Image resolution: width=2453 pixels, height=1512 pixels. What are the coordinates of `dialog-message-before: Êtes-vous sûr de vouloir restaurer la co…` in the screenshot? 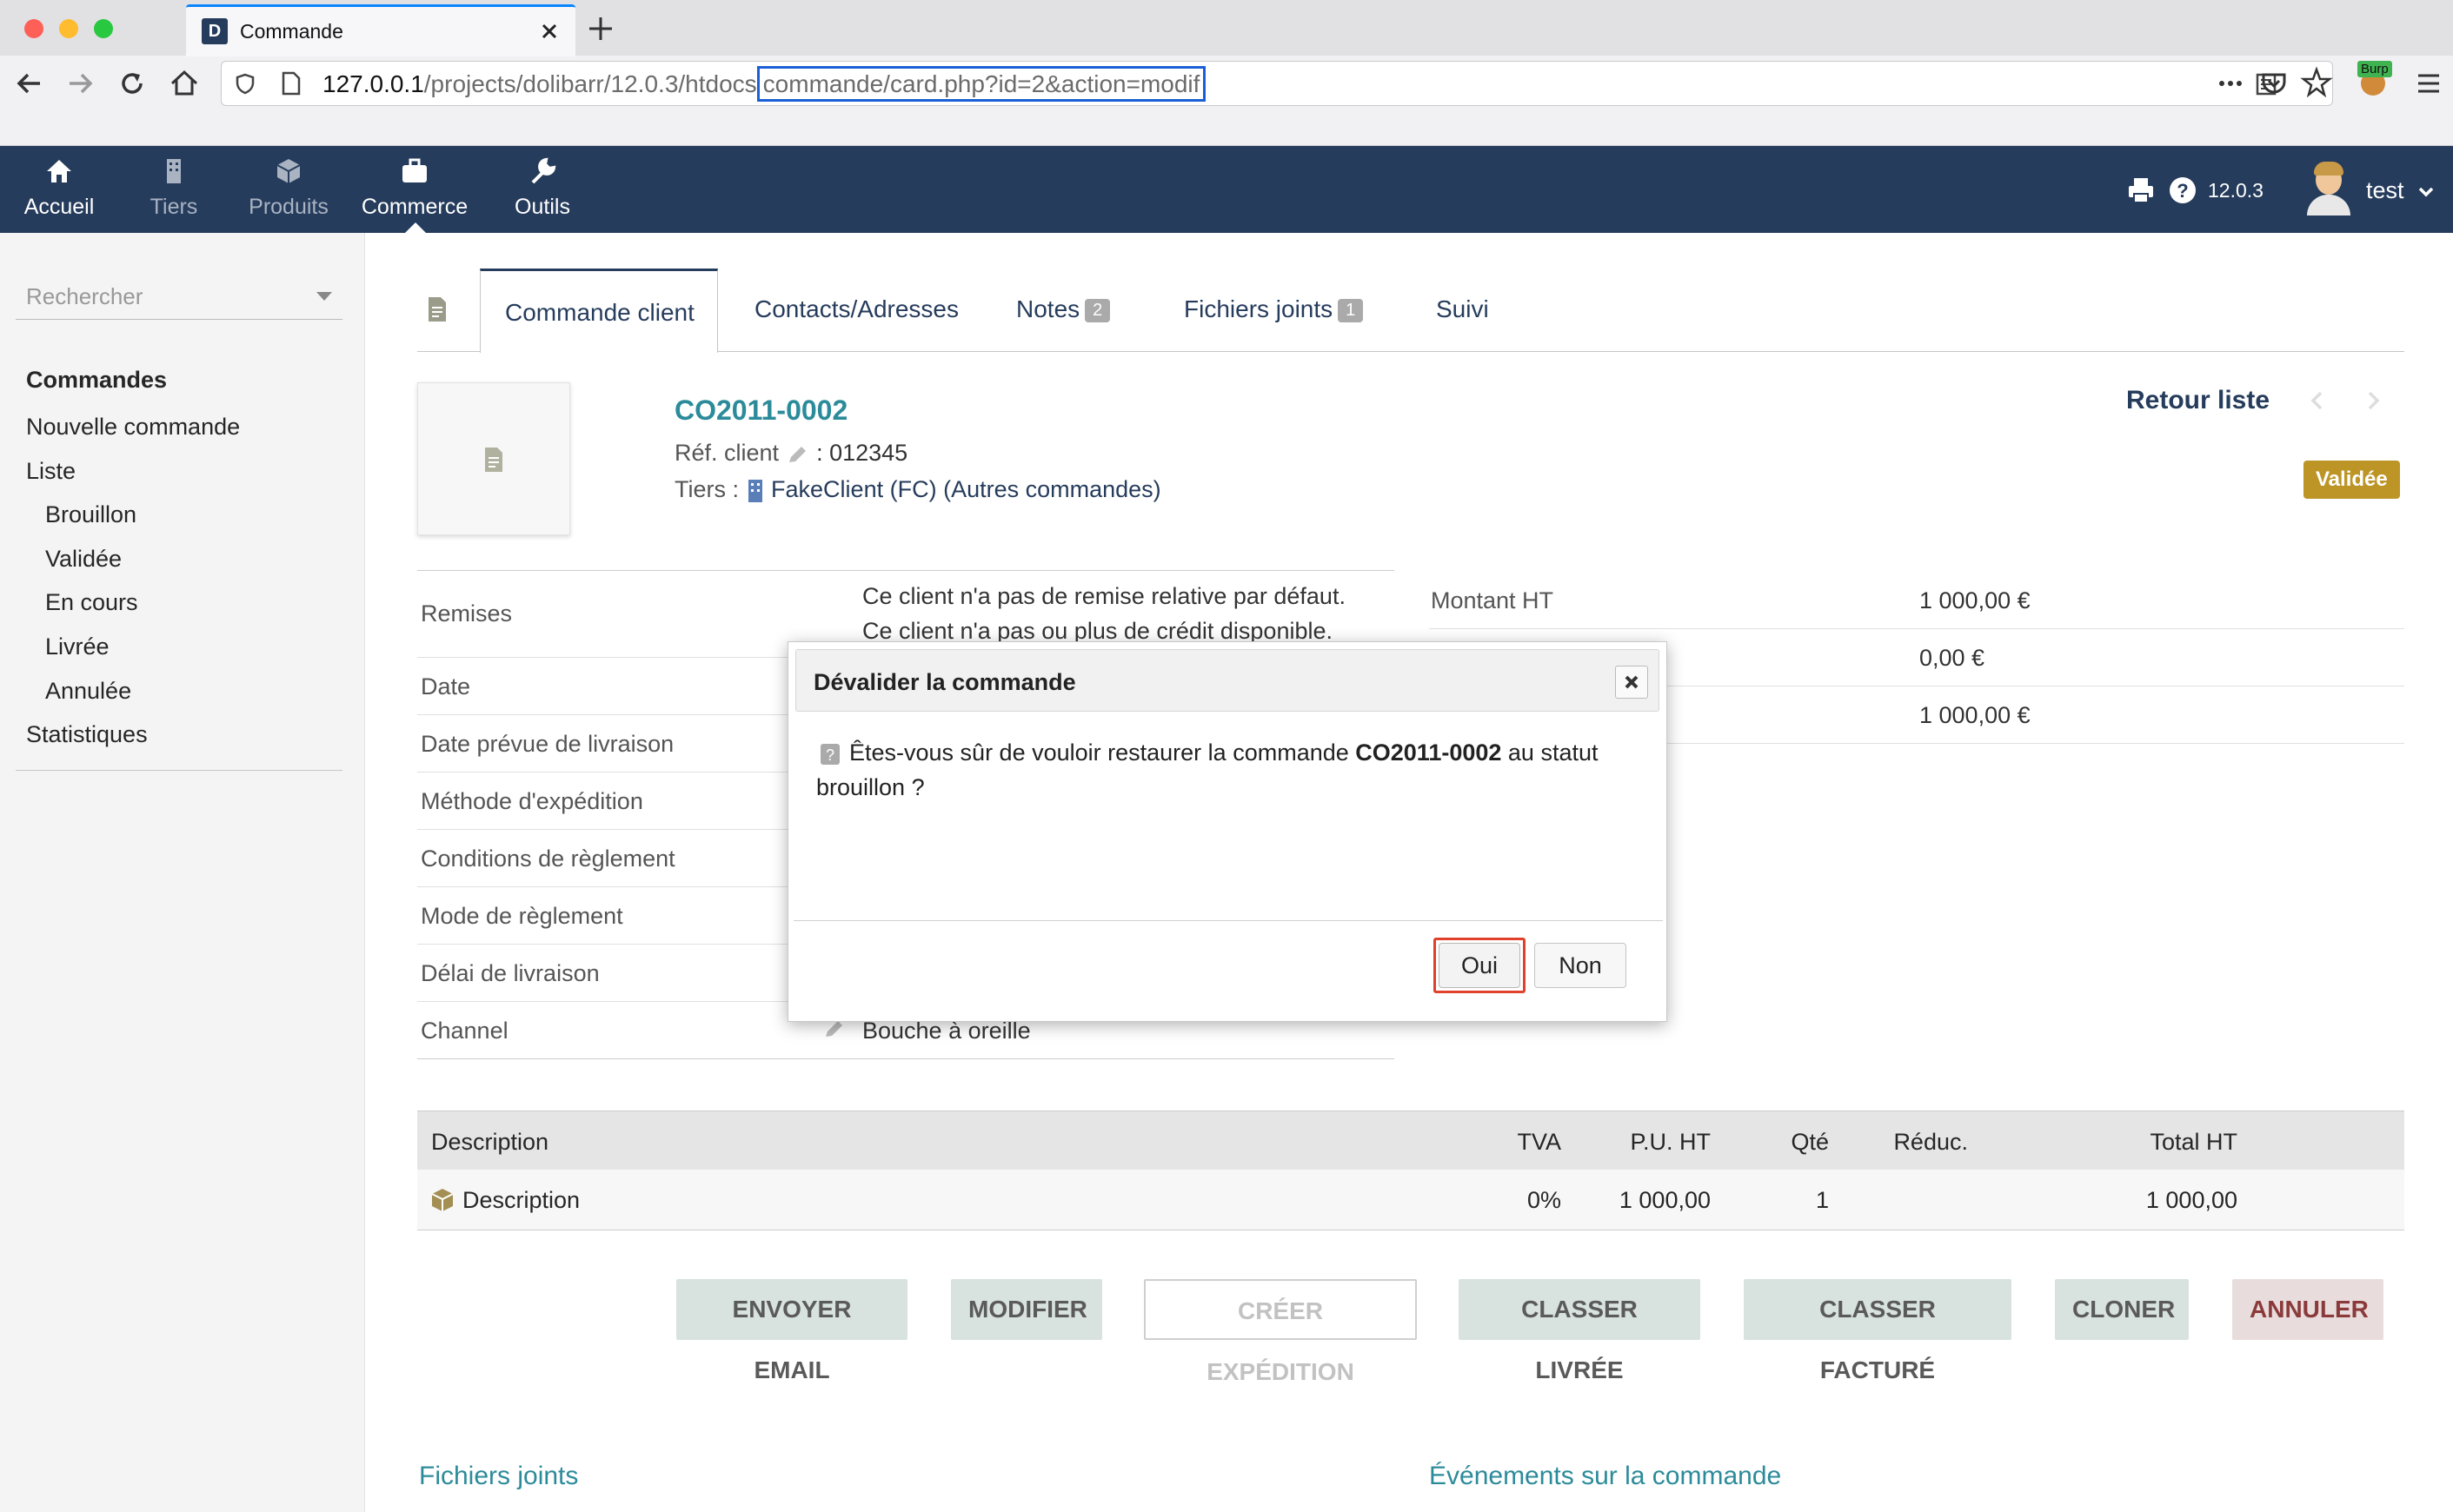 It's located at (1102, 752).